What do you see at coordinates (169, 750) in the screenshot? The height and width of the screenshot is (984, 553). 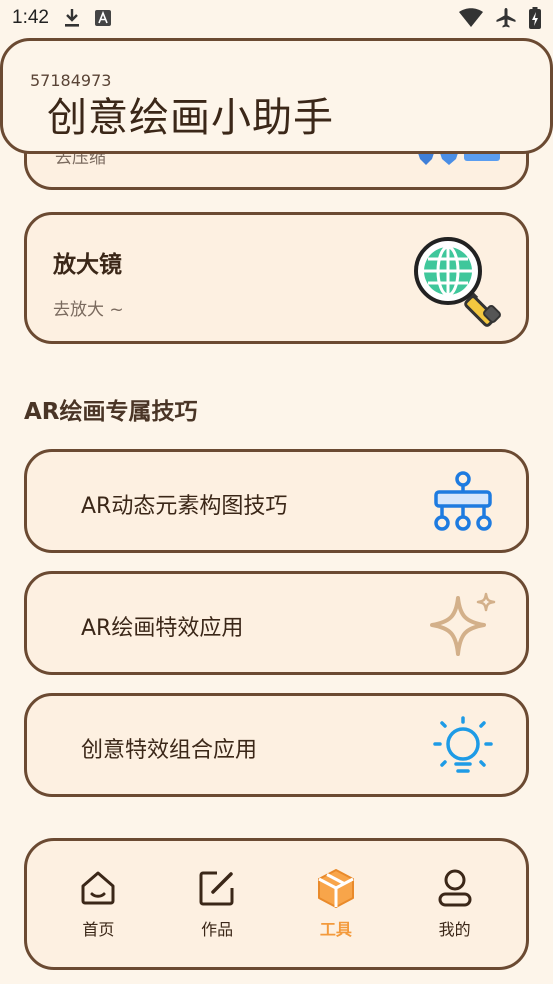 I see `tip-label: 创意特效组合应用` at bounding box center [169, 750].